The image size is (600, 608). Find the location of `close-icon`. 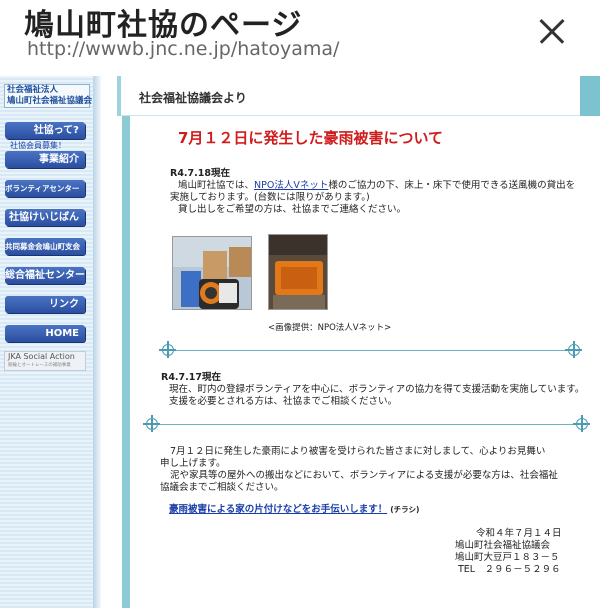

close-icon is located at coordinates (552, 32).